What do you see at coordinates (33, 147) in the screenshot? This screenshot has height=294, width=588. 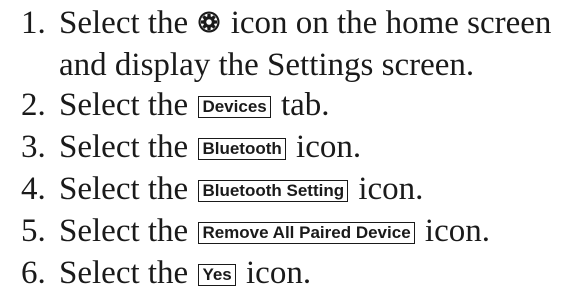 I see `step-number: 3.` at bounding box center [33, 147].